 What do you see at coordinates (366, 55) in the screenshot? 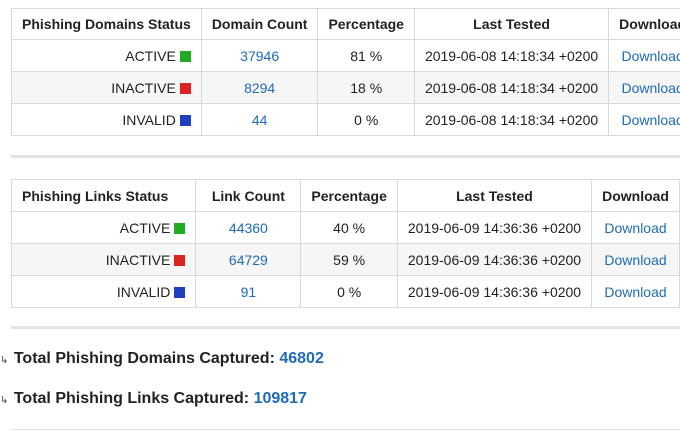
I see `percentage-cell: 81 %` at bounding box center [366, 55].